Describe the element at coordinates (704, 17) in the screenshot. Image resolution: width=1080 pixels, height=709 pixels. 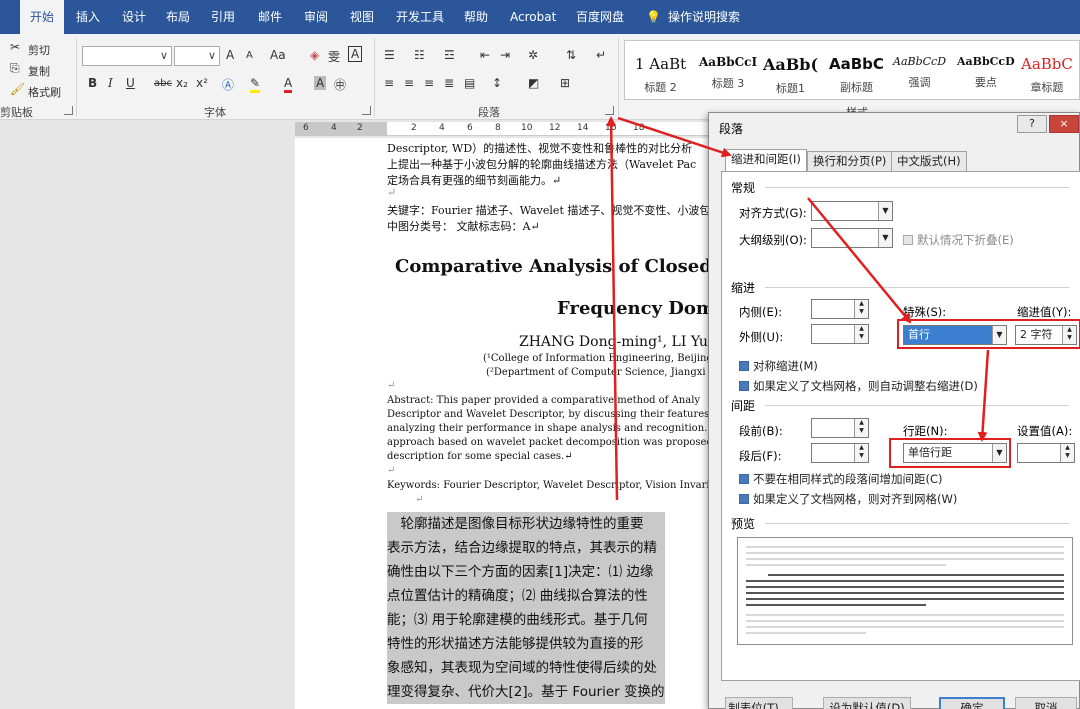
I see `tell-me-search: 操作说明搜索` at that location.